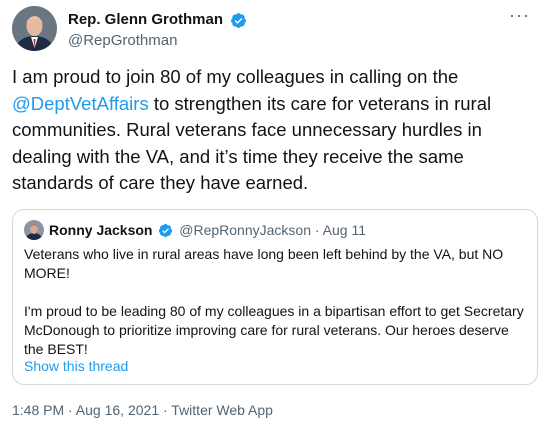 The height and width of the screenshot is (433, 550). I want to click on mention-link: @DeptVetAffairs, so click(80, 103).